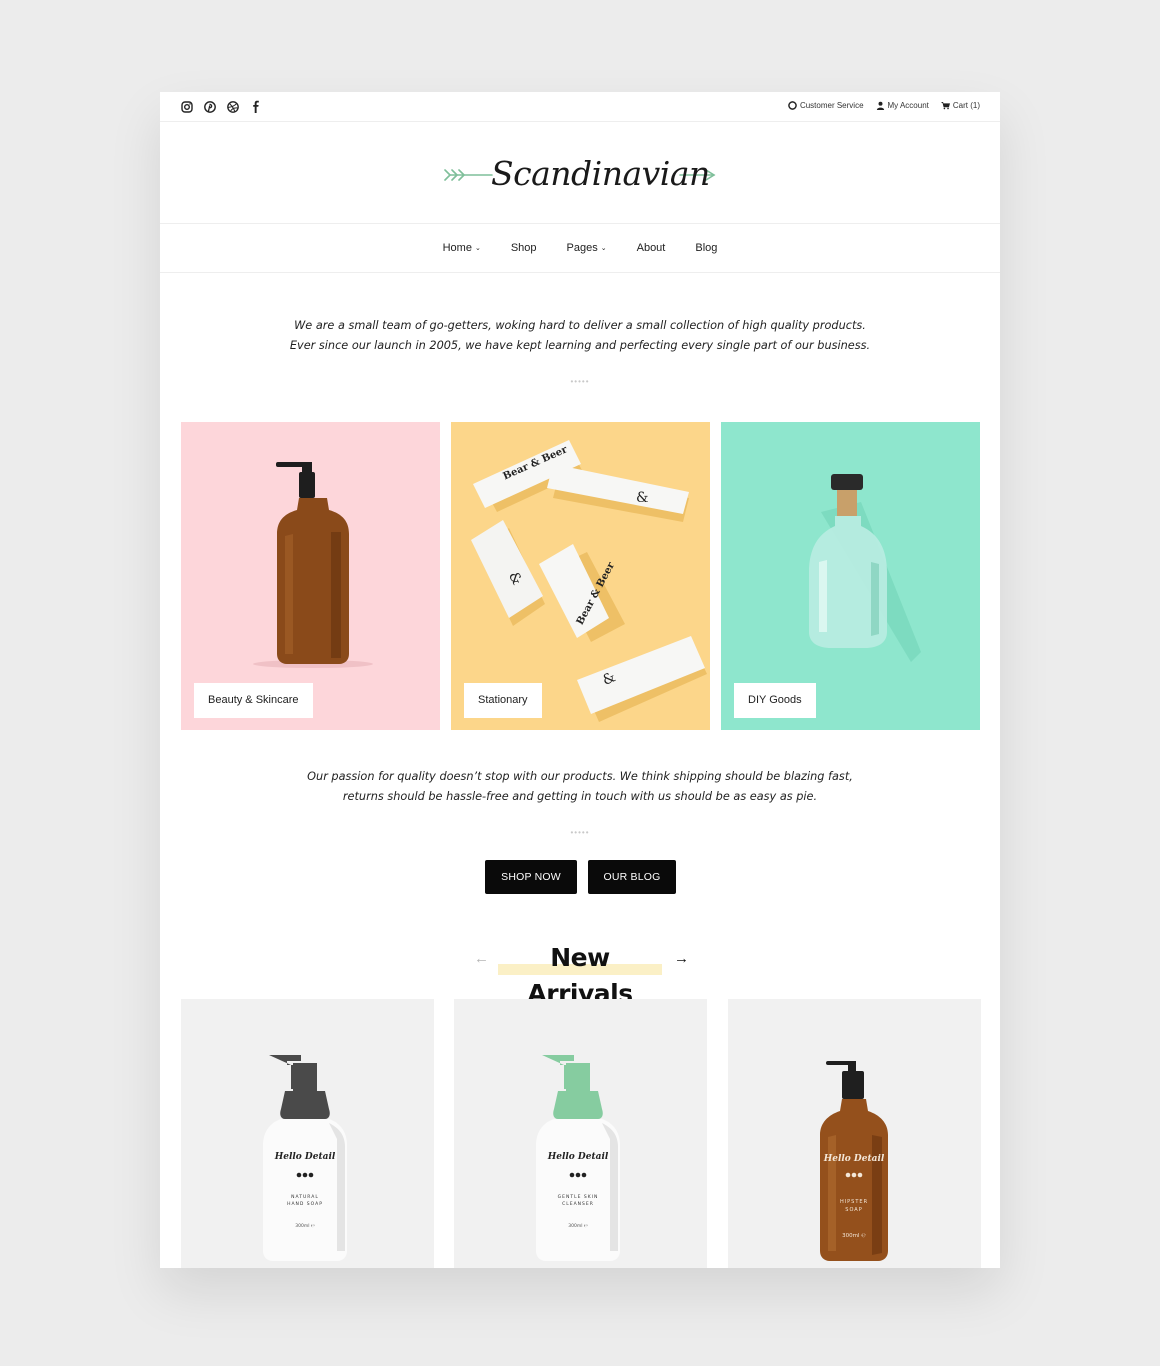  I want to click on nav-home-label: Home, so click(457, 248).